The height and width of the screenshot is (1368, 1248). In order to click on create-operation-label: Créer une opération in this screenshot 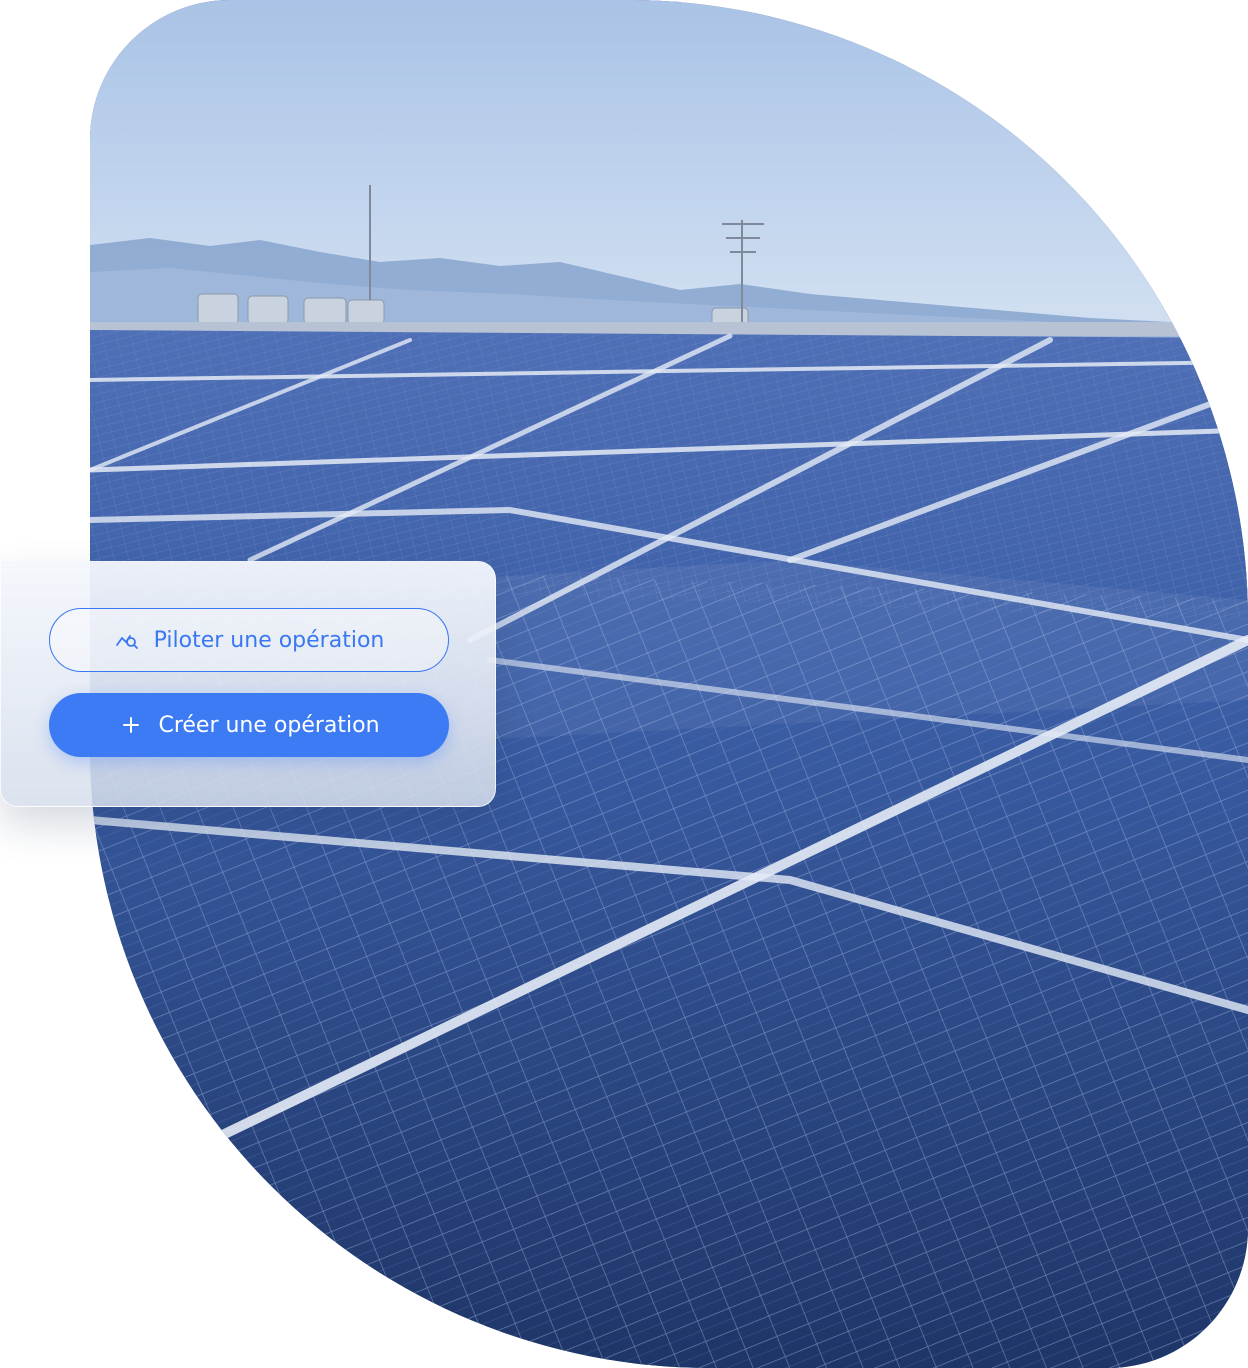, I will do `click(269, 725)`.